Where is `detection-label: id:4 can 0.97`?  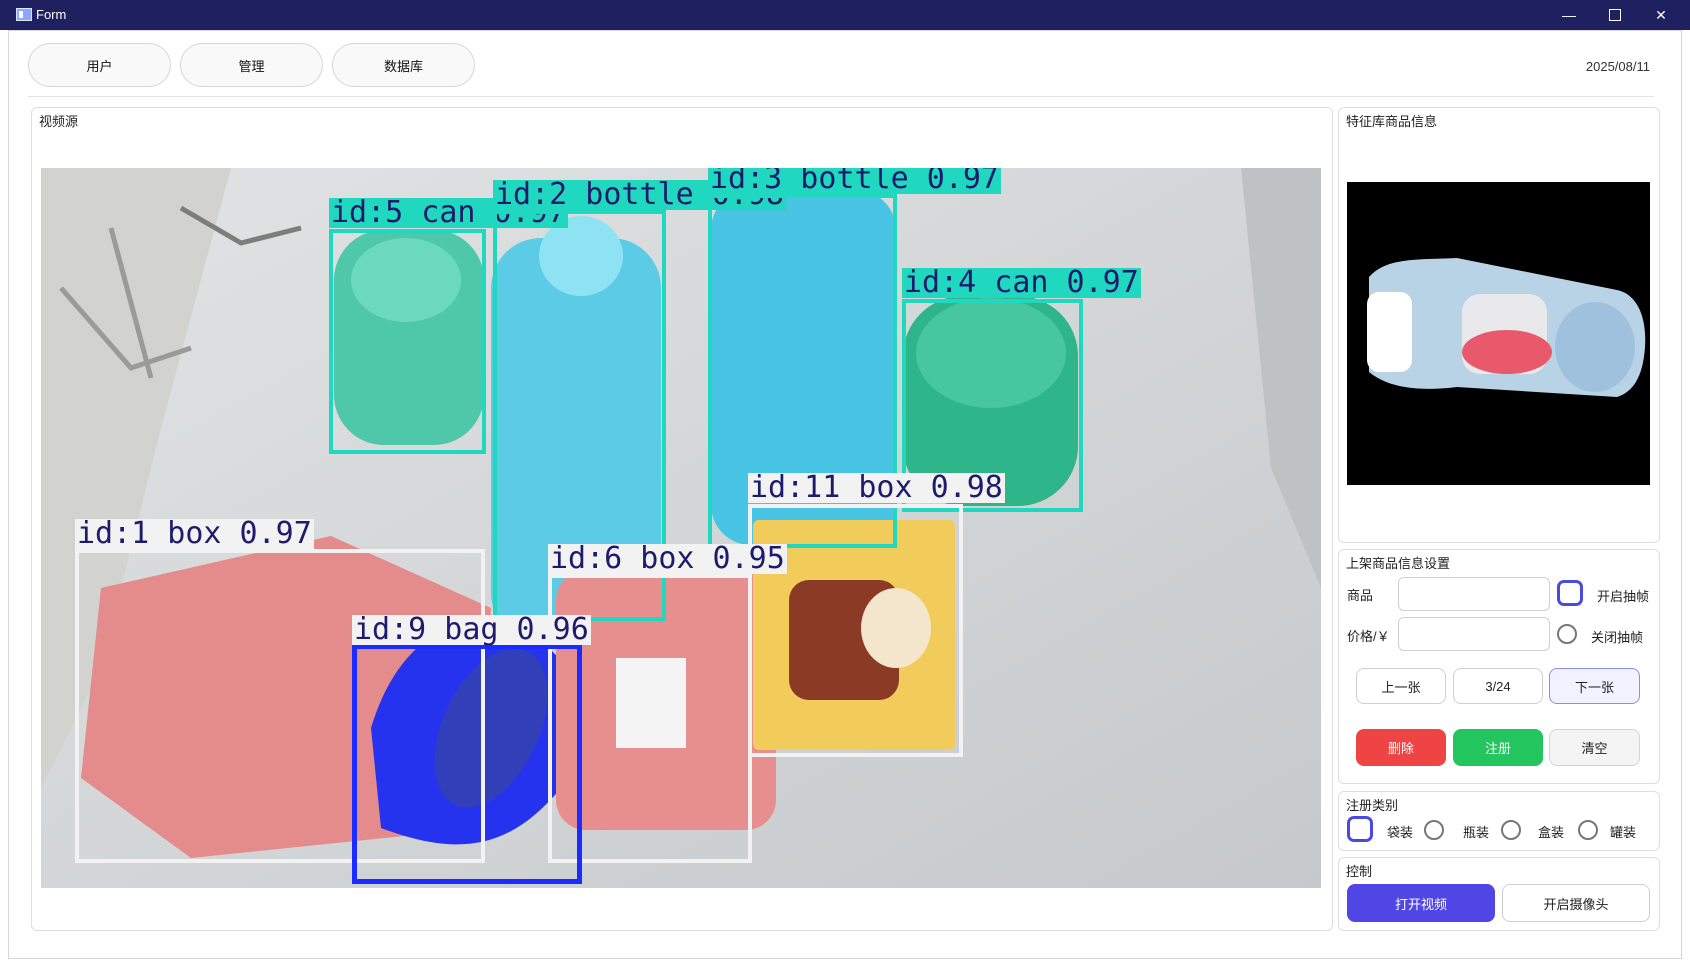
detection-label: id:4 can 0.97 is located at coordinates (1021, 282).